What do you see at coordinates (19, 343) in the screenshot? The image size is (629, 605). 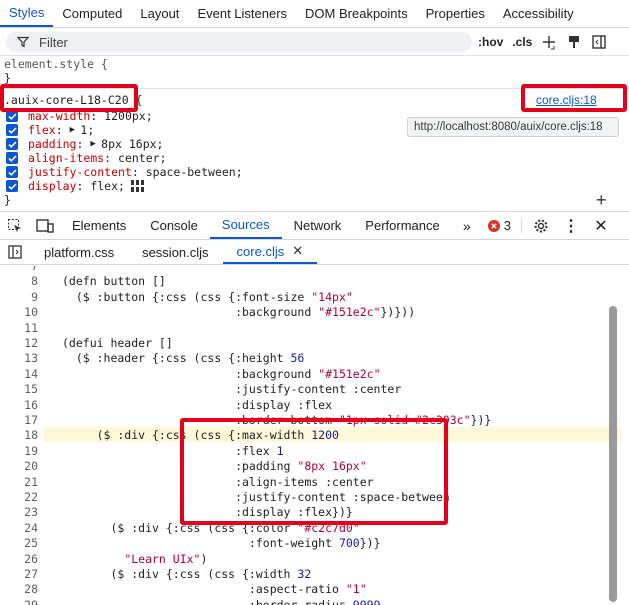 I see `line-number: 12` at bounding box center [19, 343].